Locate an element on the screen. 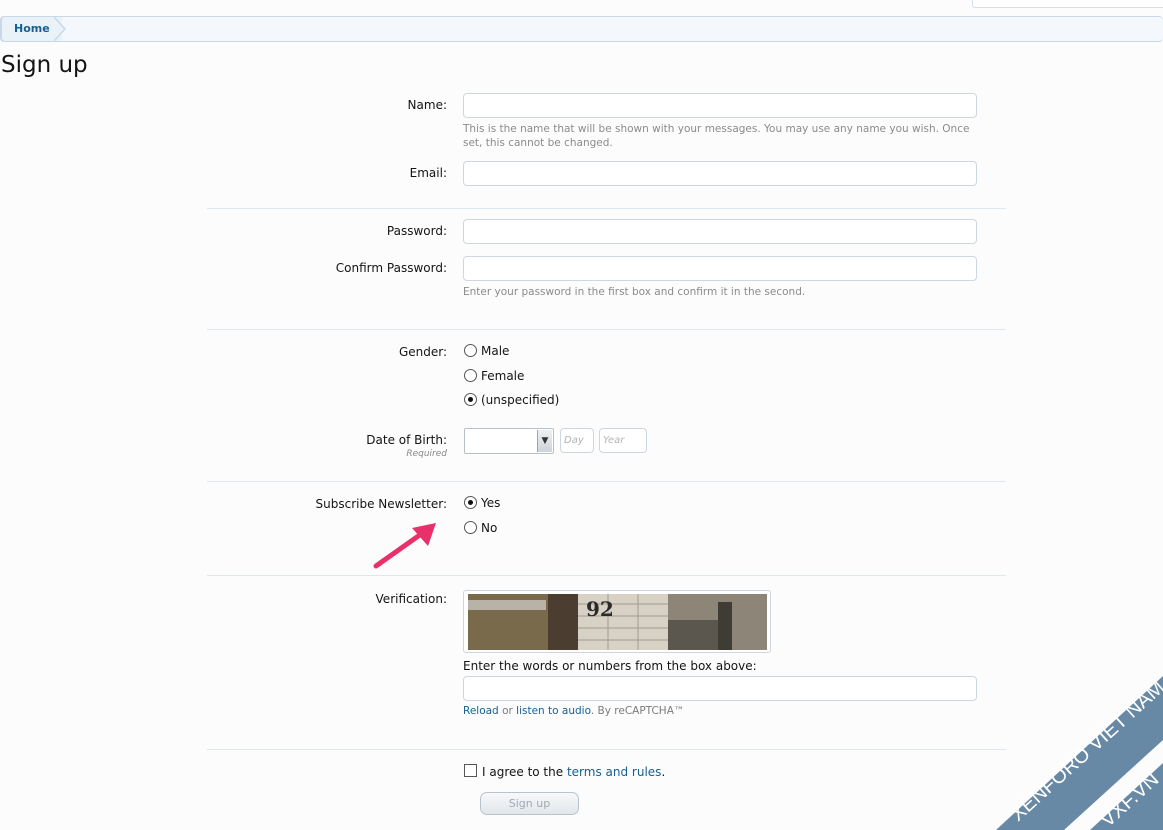 The image size is (1163, 830). breadcrumb: Home is located at coordinates (581, 29).